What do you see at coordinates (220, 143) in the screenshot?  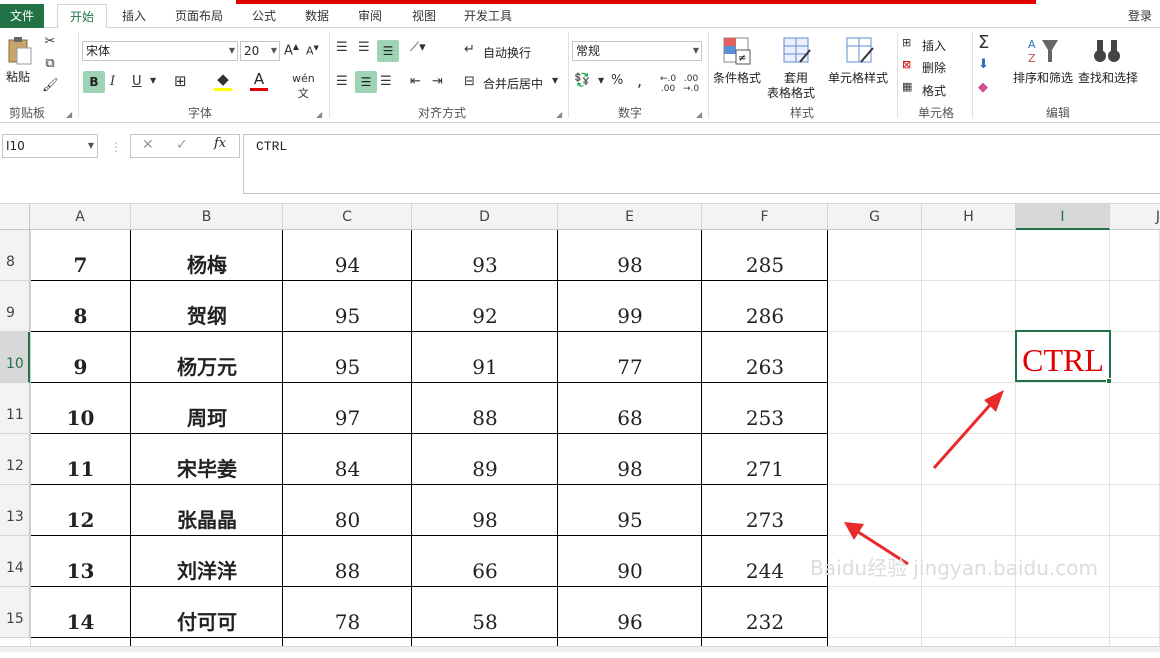 I see `insert-function-button: fx` at bounding box center [220, 143].